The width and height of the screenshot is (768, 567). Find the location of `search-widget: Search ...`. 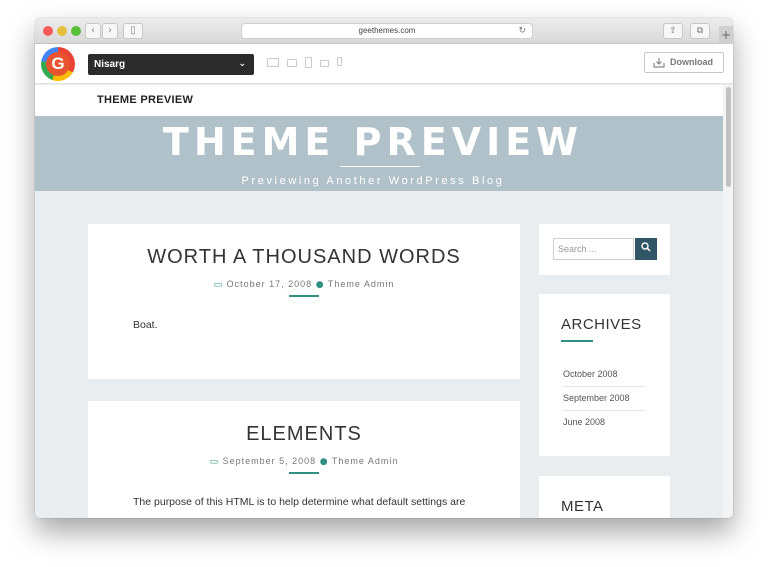

search-widget: Search ... is located at coordinates (604, 249).